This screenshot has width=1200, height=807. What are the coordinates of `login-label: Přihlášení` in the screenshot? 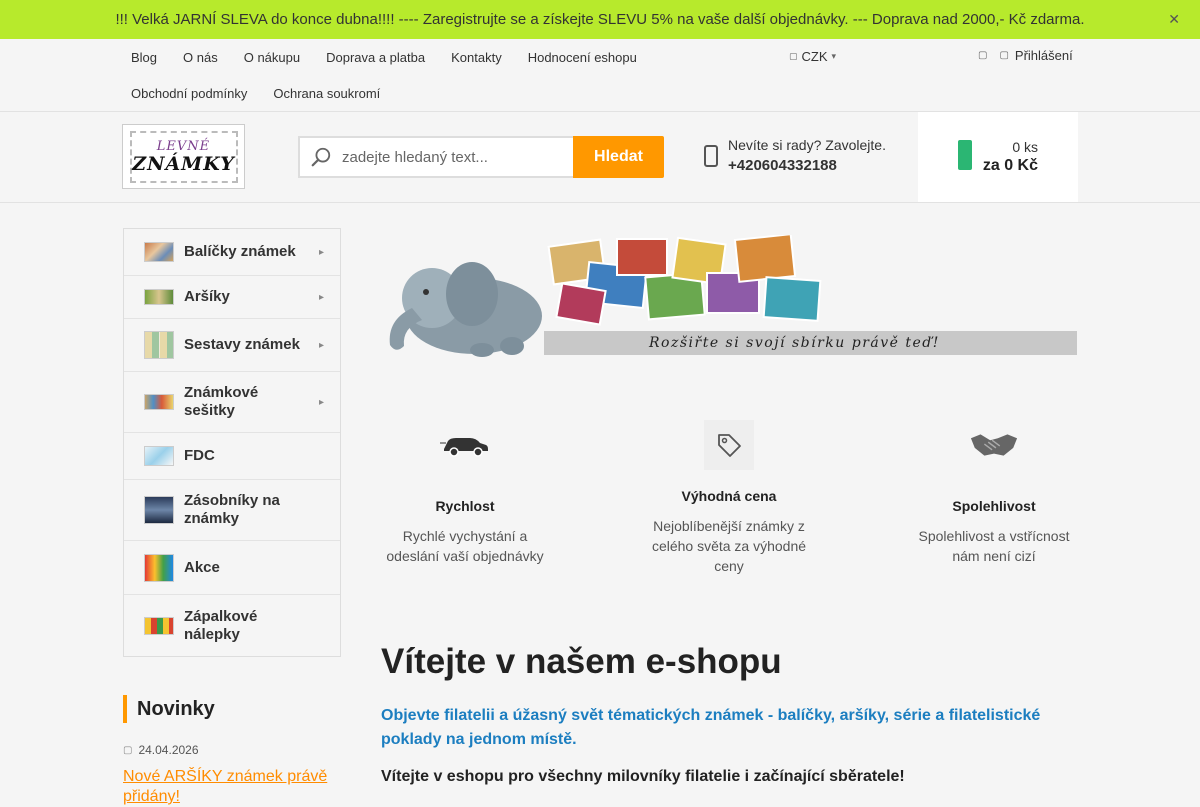 It's located at (1043, 55).